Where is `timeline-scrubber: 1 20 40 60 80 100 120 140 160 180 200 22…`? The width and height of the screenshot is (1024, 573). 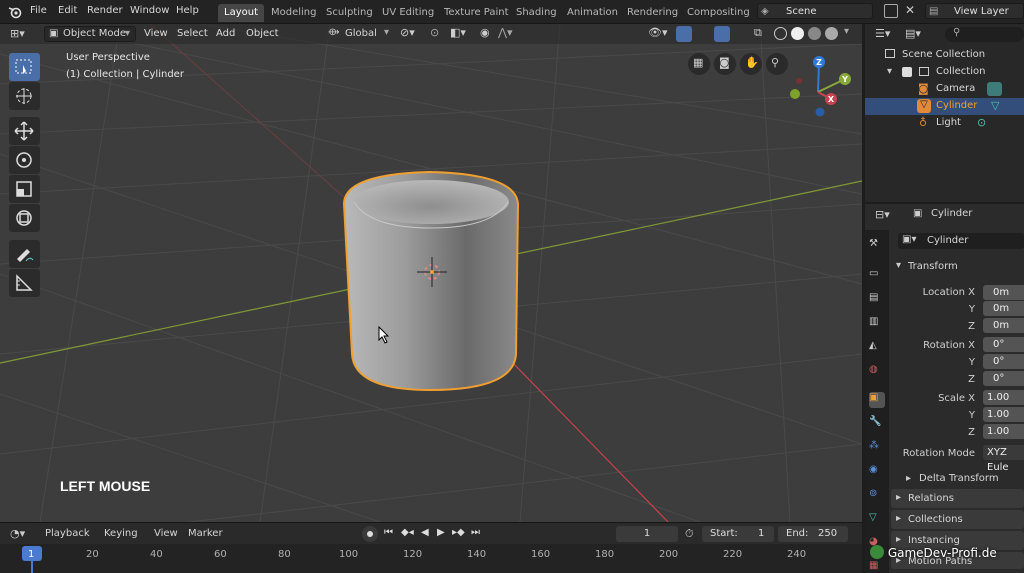
timeline-scrubber: 1 20 40 60 80 100 120 140 160 180 200 22… is located at coordinates (431, 558).